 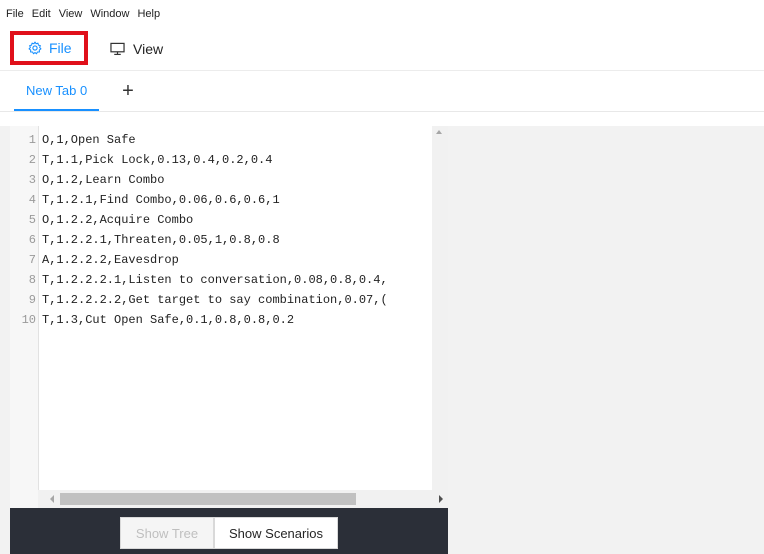 What do you see at coordinates (440, 309) in the screenshot?
I see `vertical-scrollbar` at bounding box center [440, 309].